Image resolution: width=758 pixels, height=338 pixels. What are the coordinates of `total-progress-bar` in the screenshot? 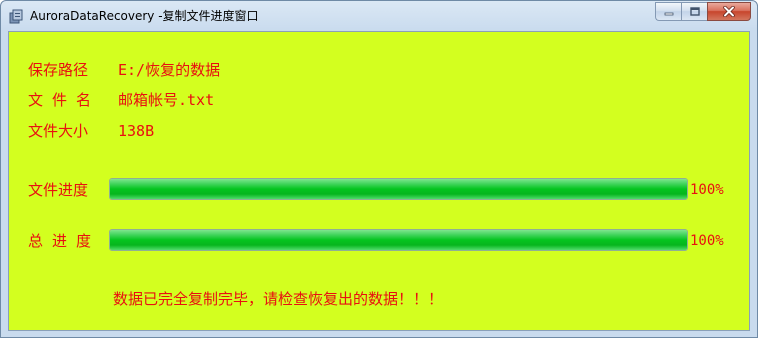 It's located at (398, 240).